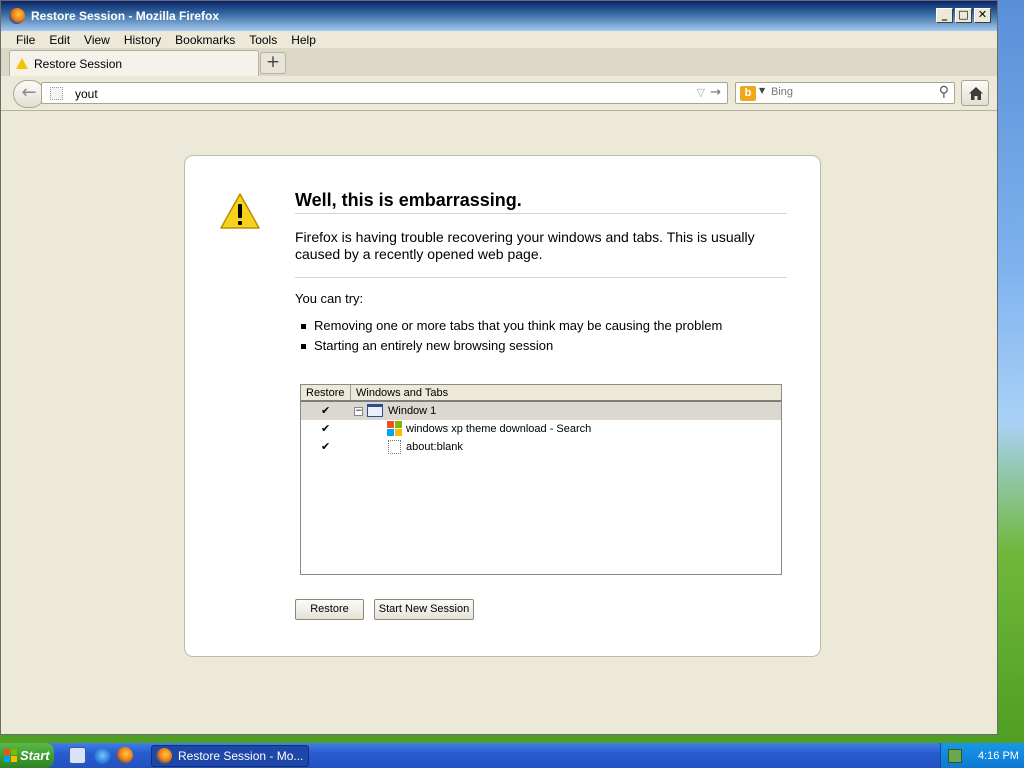 This screenshot has height=768, width=1024. I want to click on page-identity-icon, so click(56, 93).